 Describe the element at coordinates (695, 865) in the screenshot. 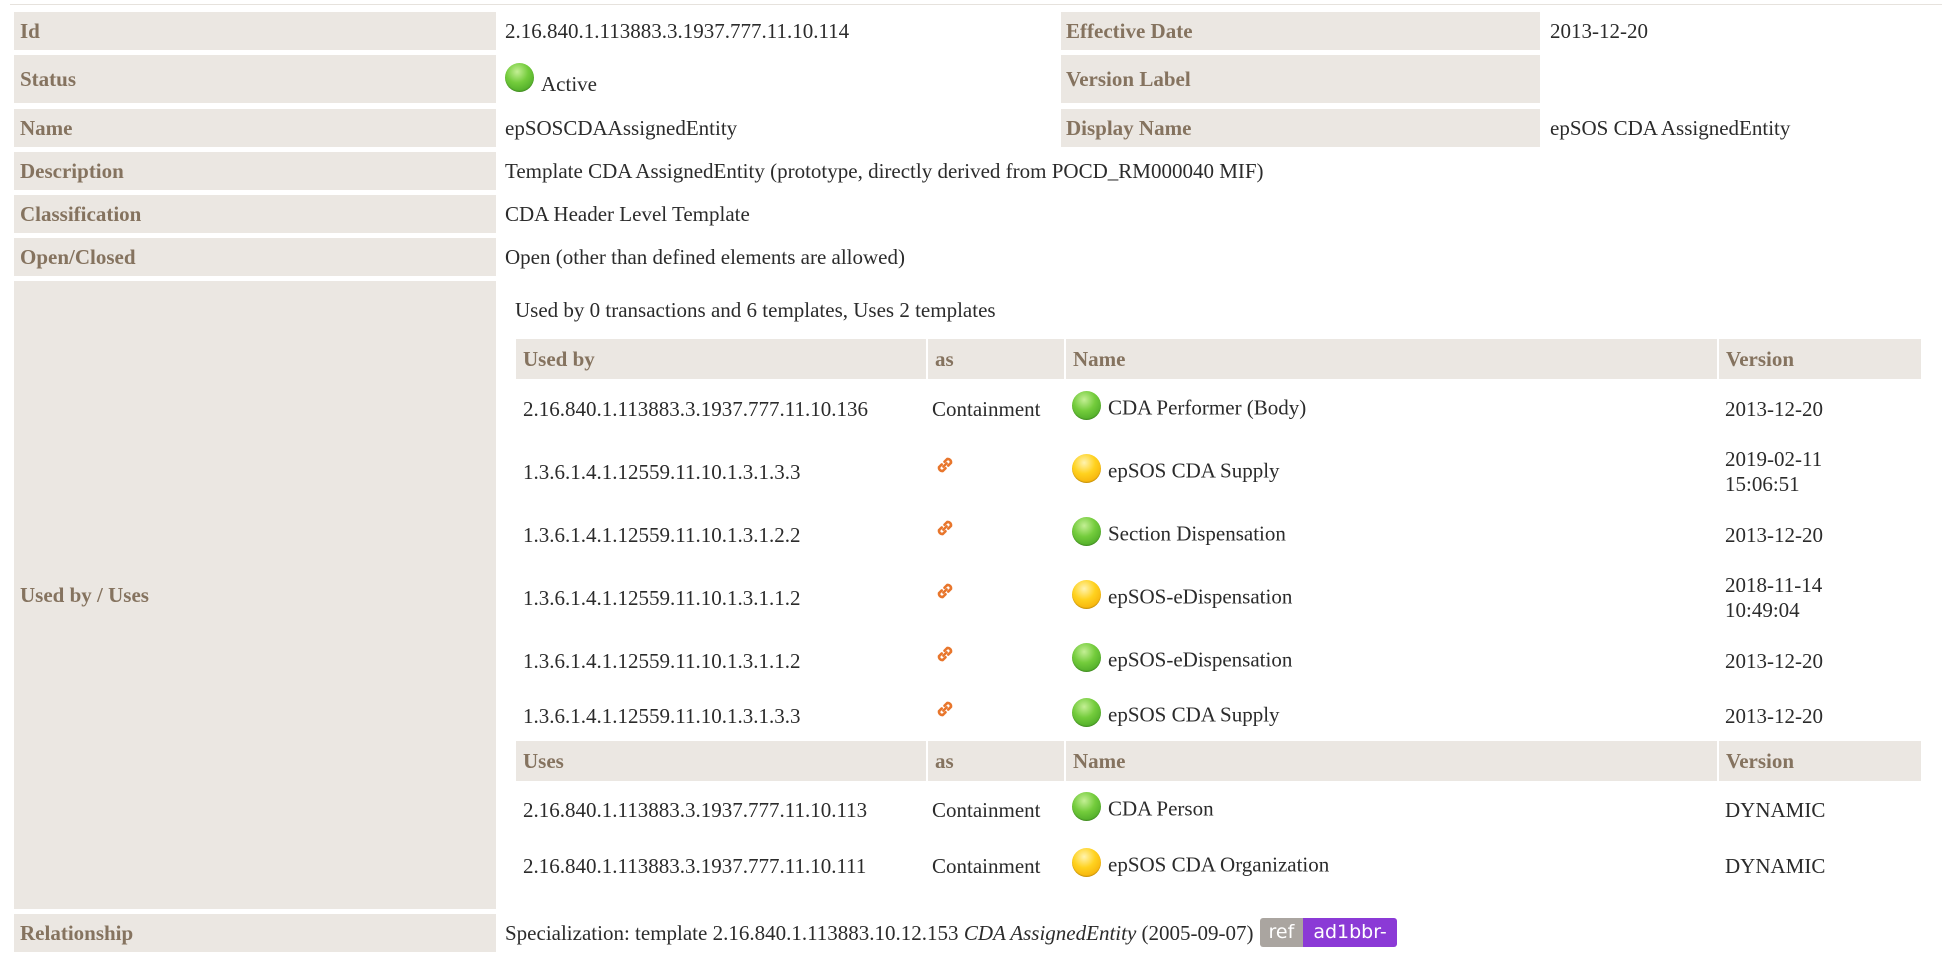

I see `template-id: 2.16.840.1.113883.3.1937.777.11.10.111` at that location.